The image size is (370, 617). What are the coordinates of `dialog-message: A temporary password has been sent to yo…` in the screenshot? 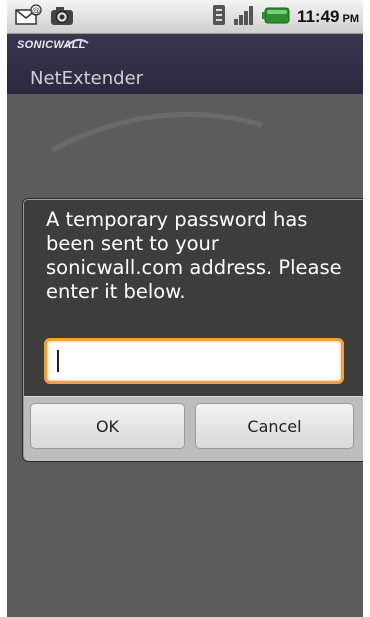 It's located at (194, 255).